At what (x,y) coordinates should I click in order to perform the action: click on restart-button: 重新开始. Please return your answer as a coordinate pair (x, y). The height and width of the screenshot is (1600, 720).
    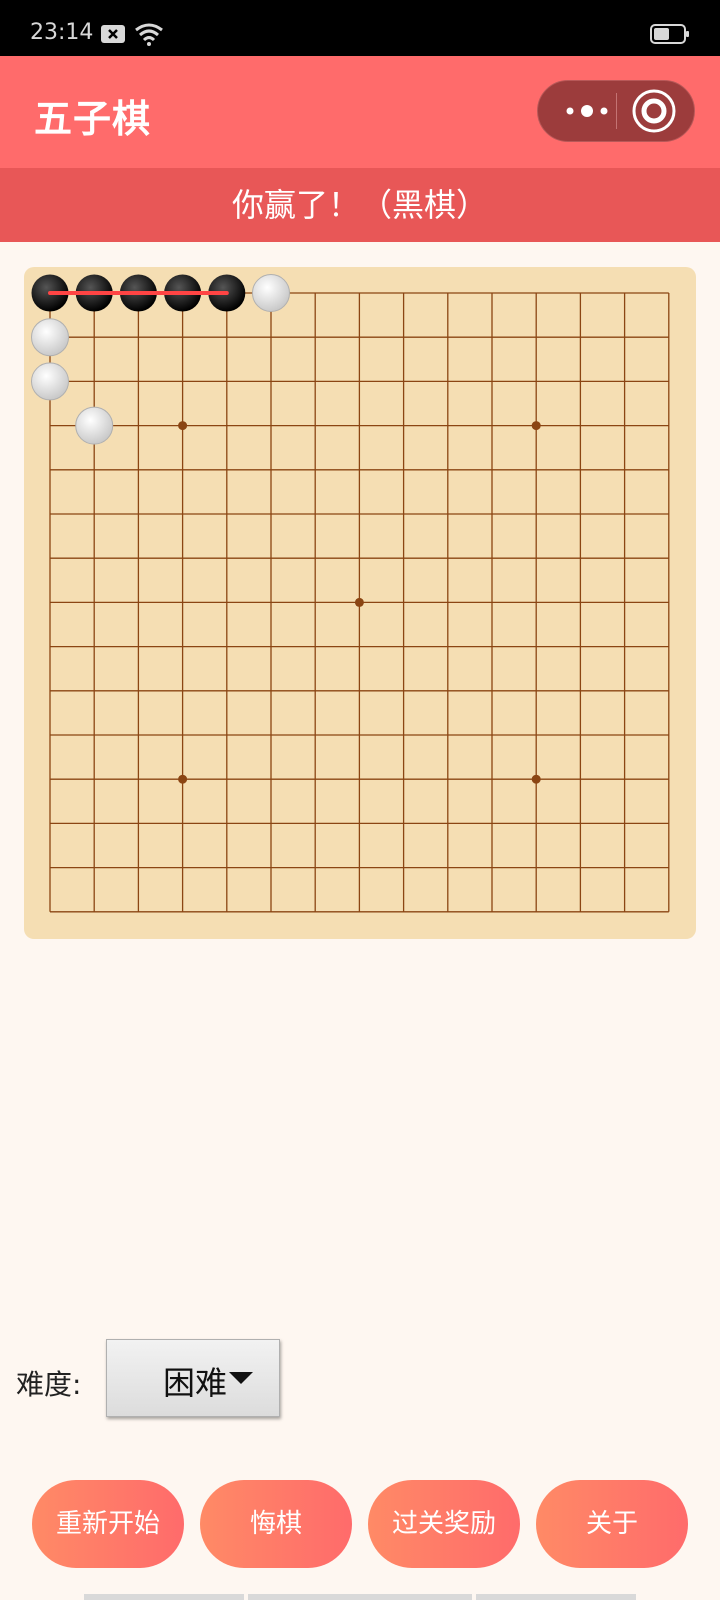
    Looking at the image, I should click on (108, 1524).